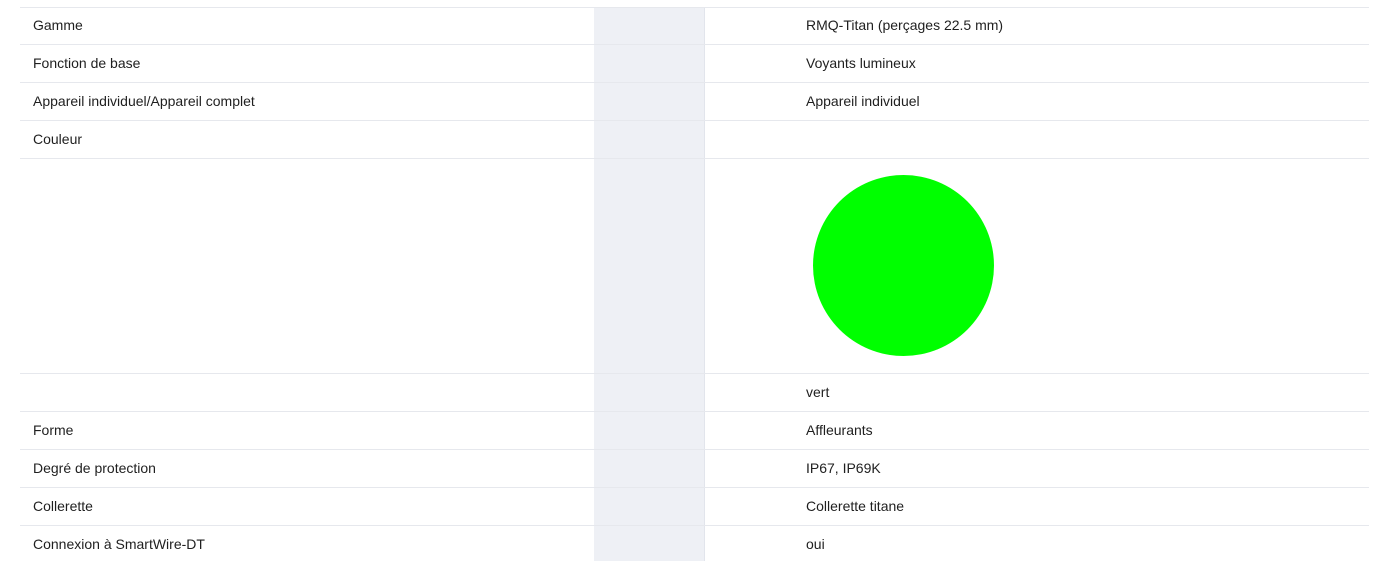 The image size is (1373, 564). I want to click on table-row-collerette: Collerette Collerette titane, so click(694, 507).